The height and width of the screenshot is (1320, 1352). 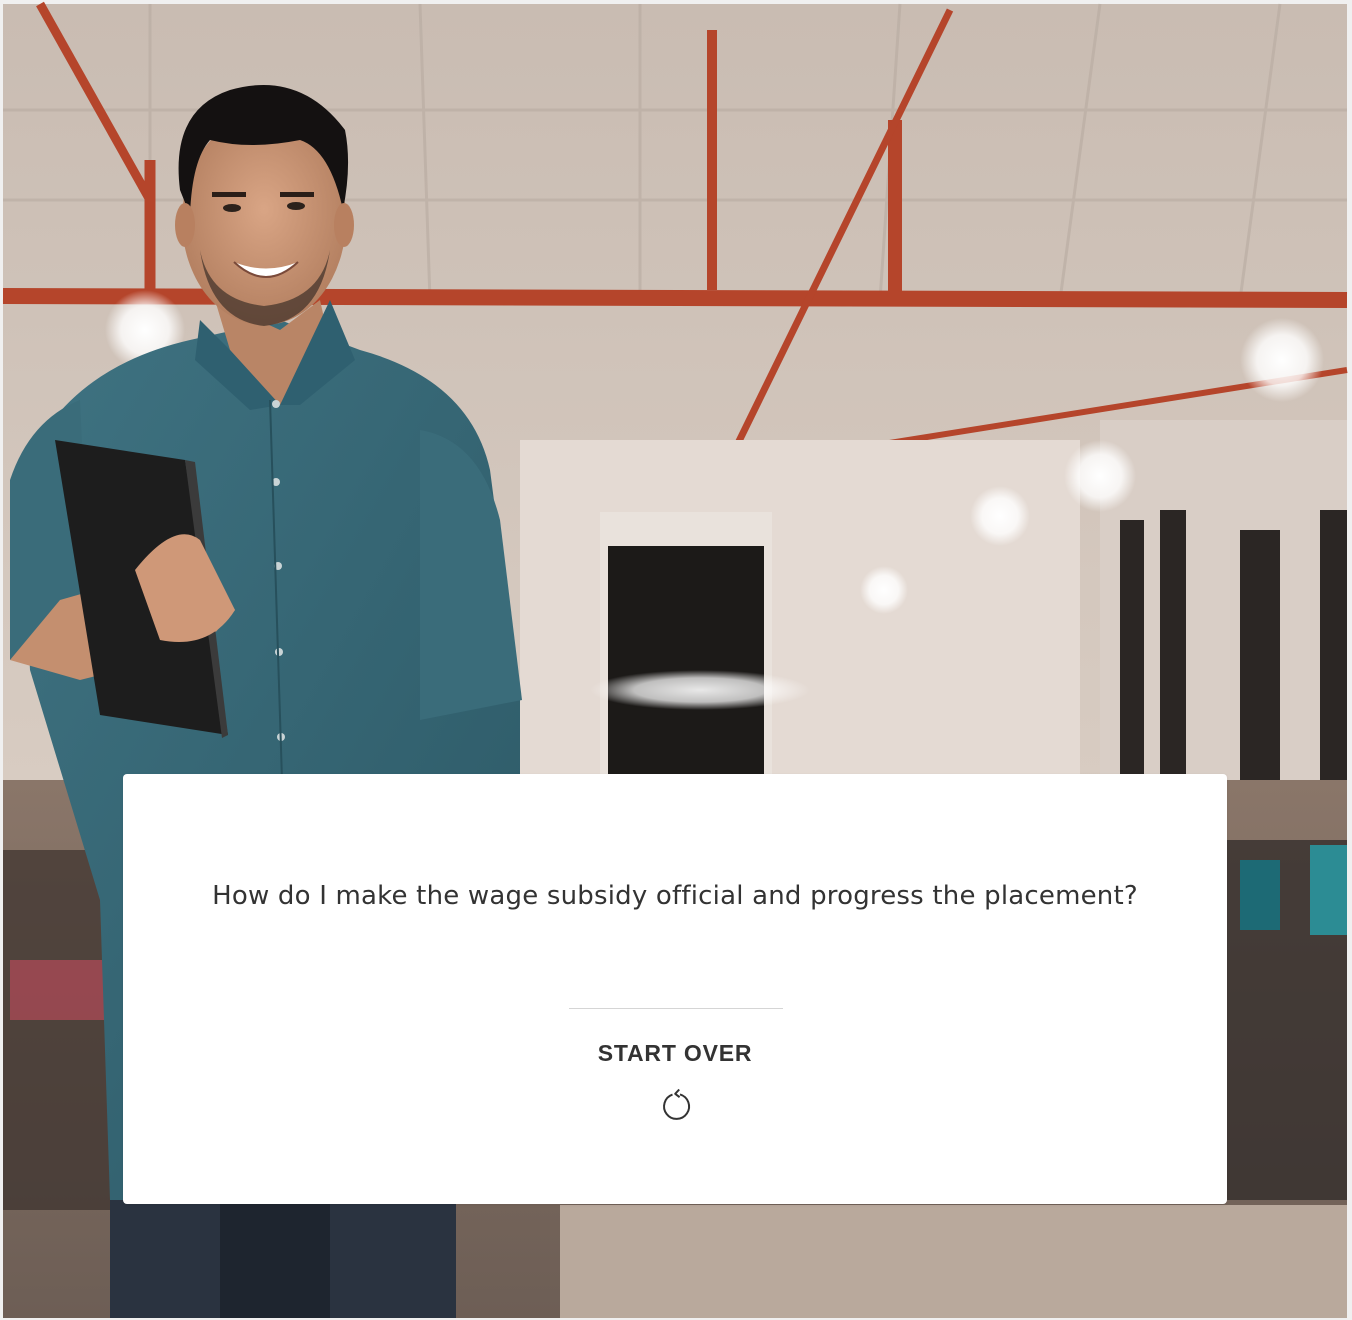 What do you see at coordinates (677, 1104) in the screenshot?
I see `restart-icon` at bounding box center [677, 1104].